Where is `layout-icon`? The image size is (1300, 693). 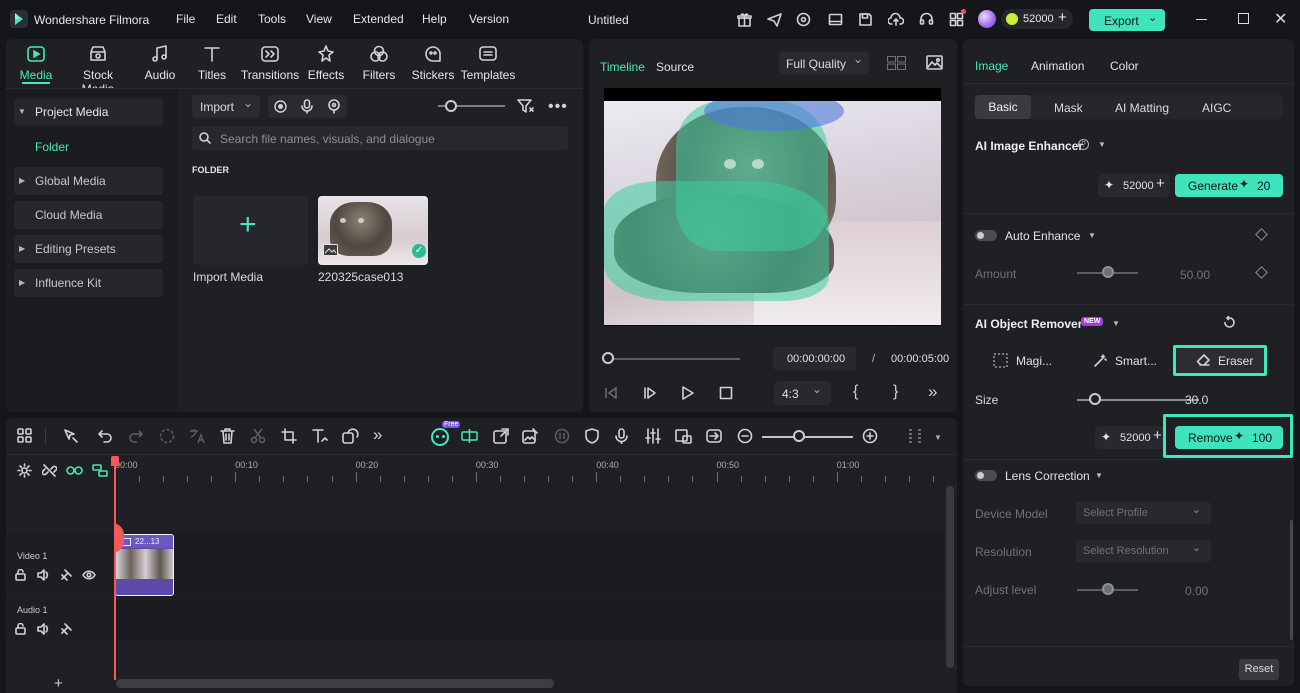
layout-icon is located at coordinates (835, 19).